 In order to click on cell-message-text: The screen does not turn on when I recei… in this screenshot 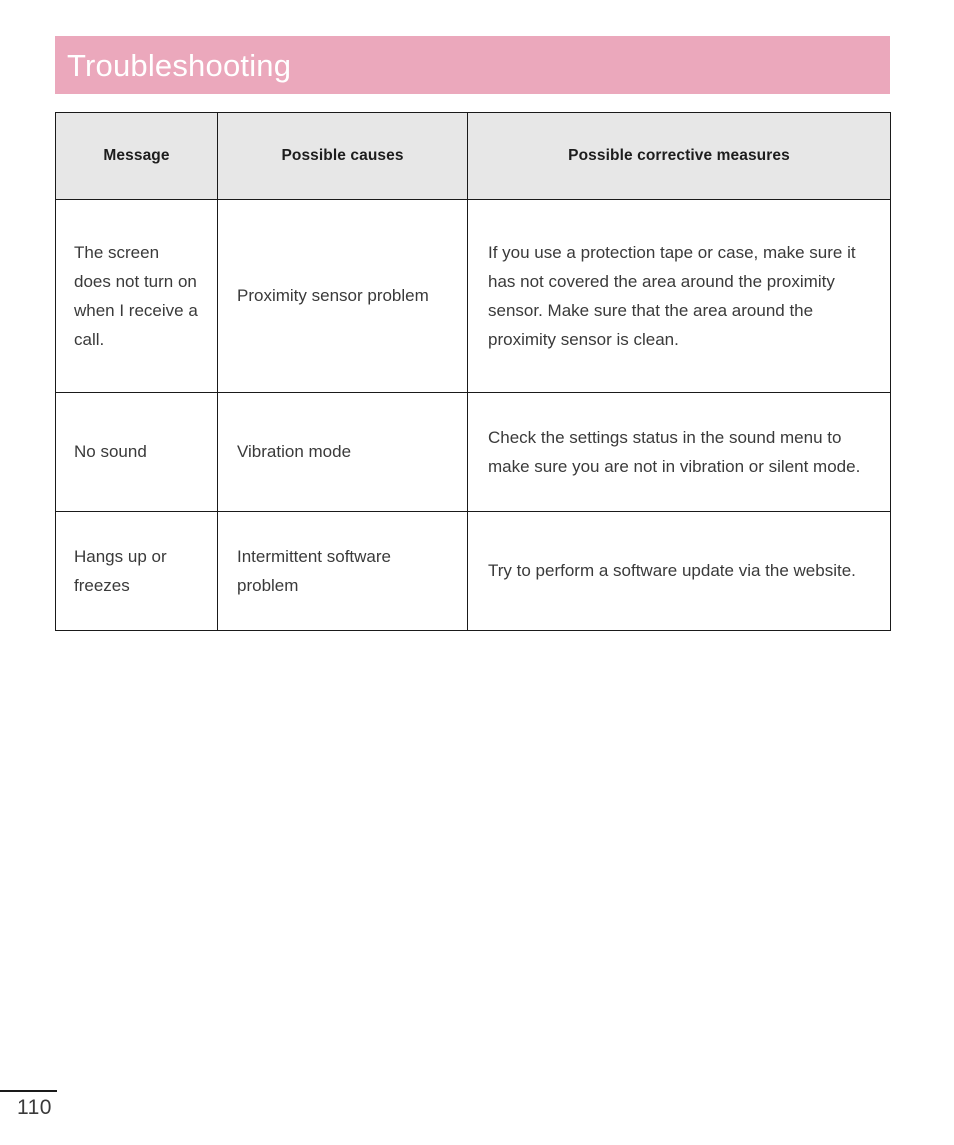, I will do `click(136, 296)`.